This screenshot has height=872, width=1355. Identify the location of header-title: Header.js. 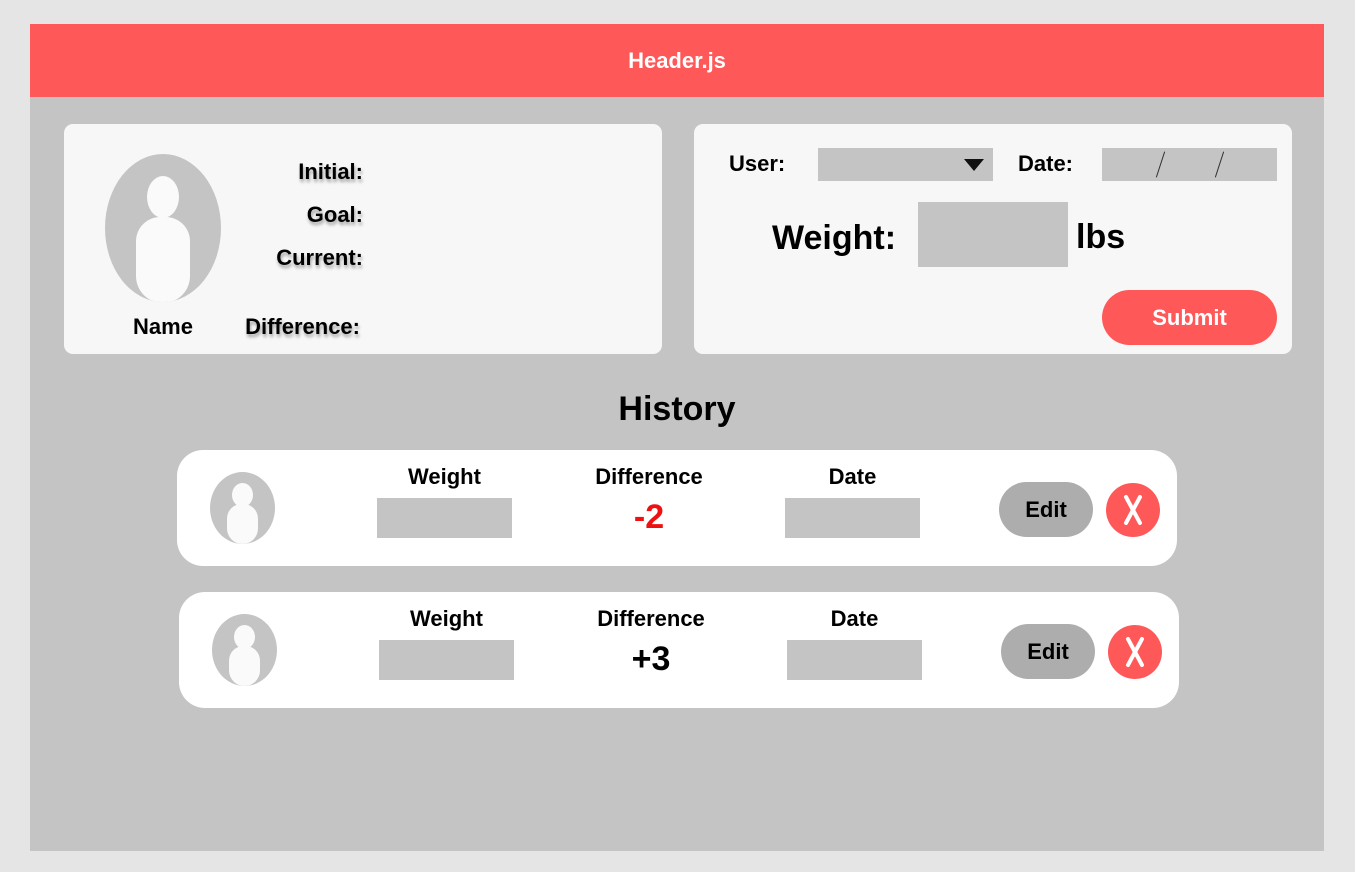
(677, 60).